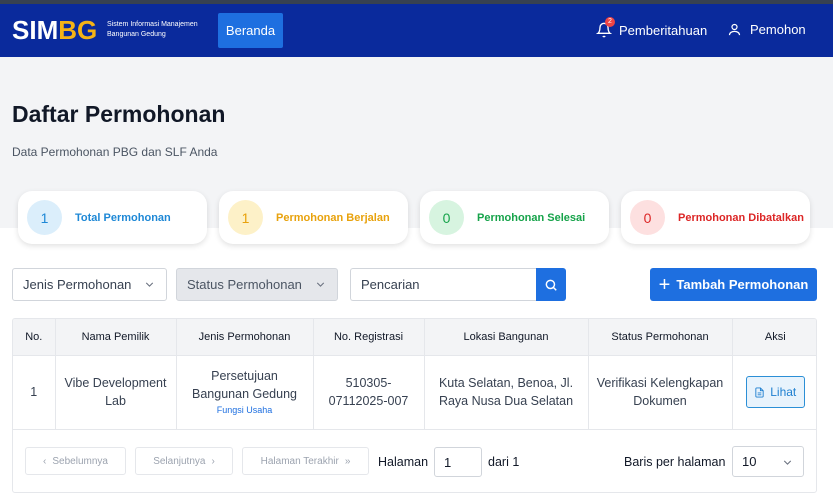 This screenshot has width=833, height=504. Describe the element at coordinates (531, 217) in the screenshot. I see `stat-finished-label: Permohonan Selesai` at that location.